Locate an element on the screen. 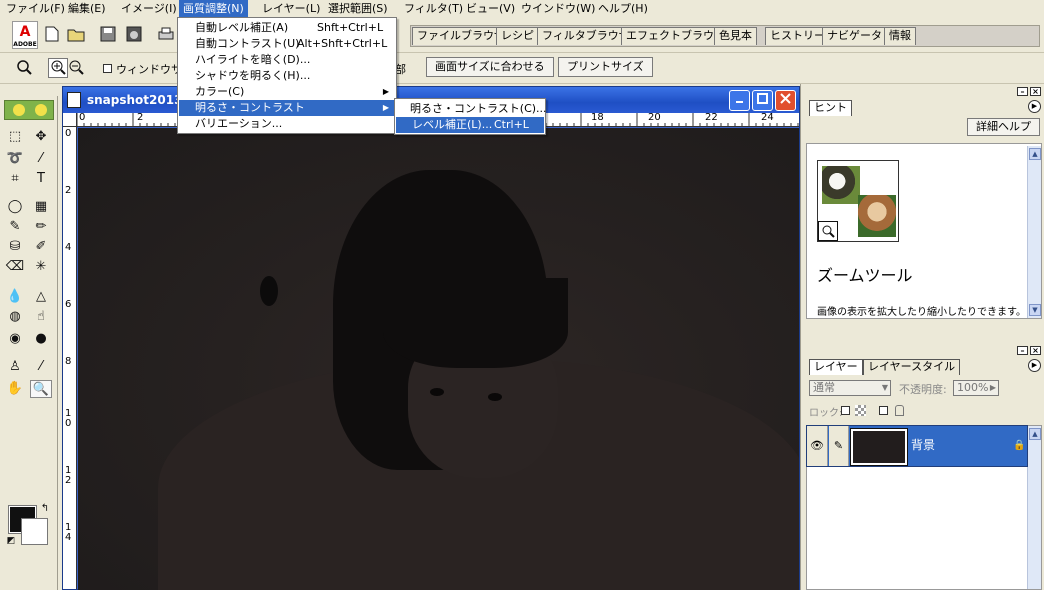 The height and width of the screenshot is (590, 1044). open-folder-icon is located at coordinates (76, 35).